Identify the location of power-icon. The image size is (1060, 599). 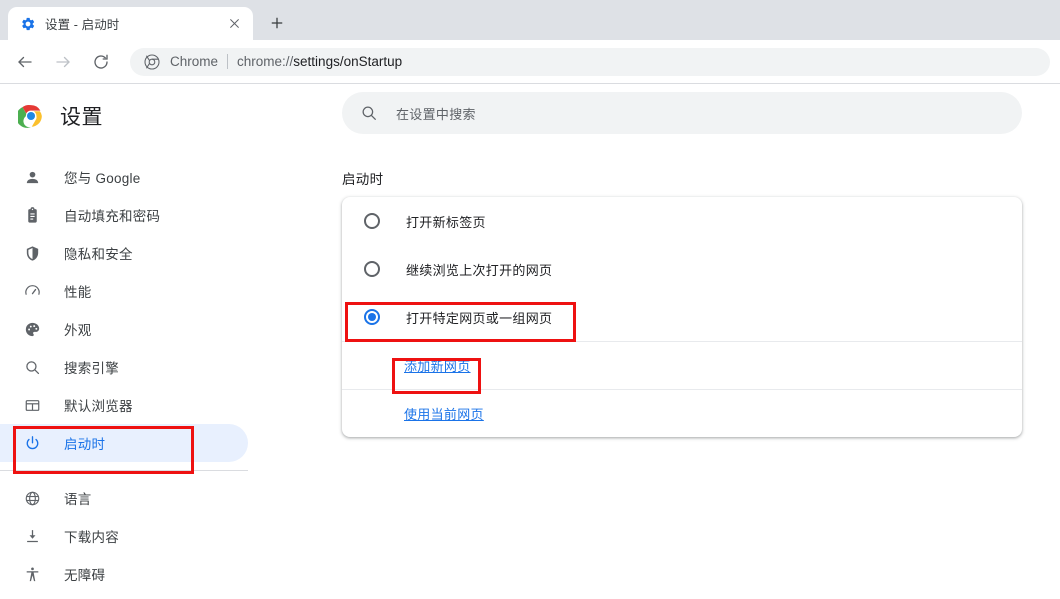
(32, 443).